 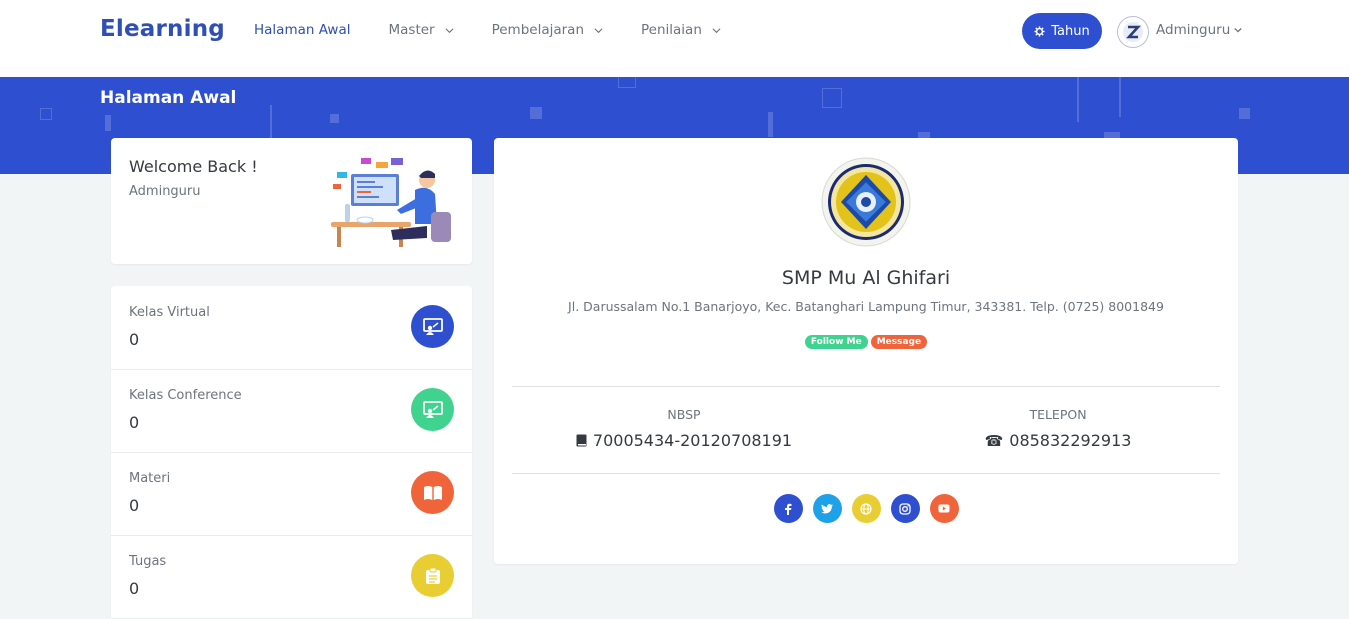 I want to click on telepon-label: TELEPON, so click(x=1058, y=414).